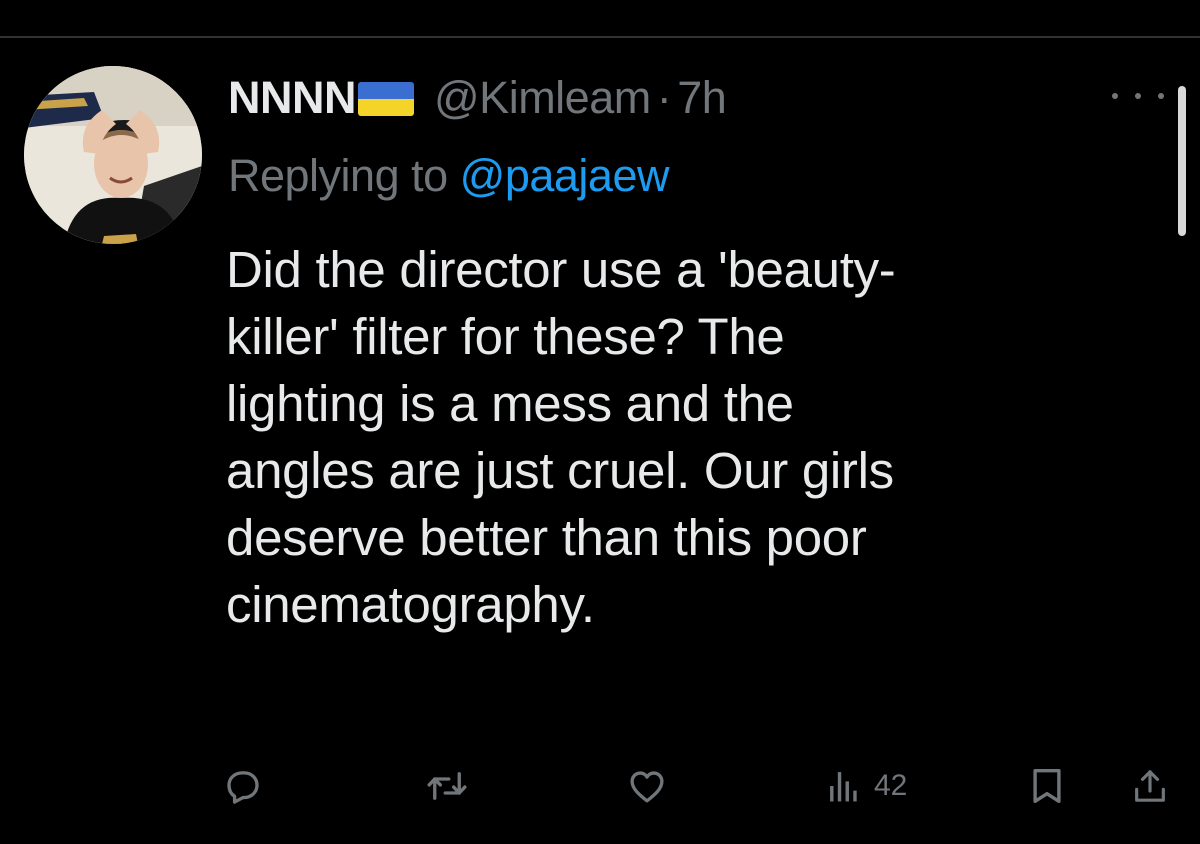 This screenshot has height=844, width=1200. Describe the element at coordinates (565, 175) in the screenshot. I see `reply-to-handle: @paajaew` at that location.